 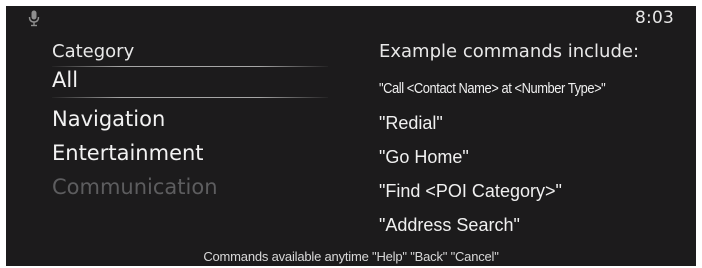 I want to click on example-command: "Go Home", so click(x=424, y=157).